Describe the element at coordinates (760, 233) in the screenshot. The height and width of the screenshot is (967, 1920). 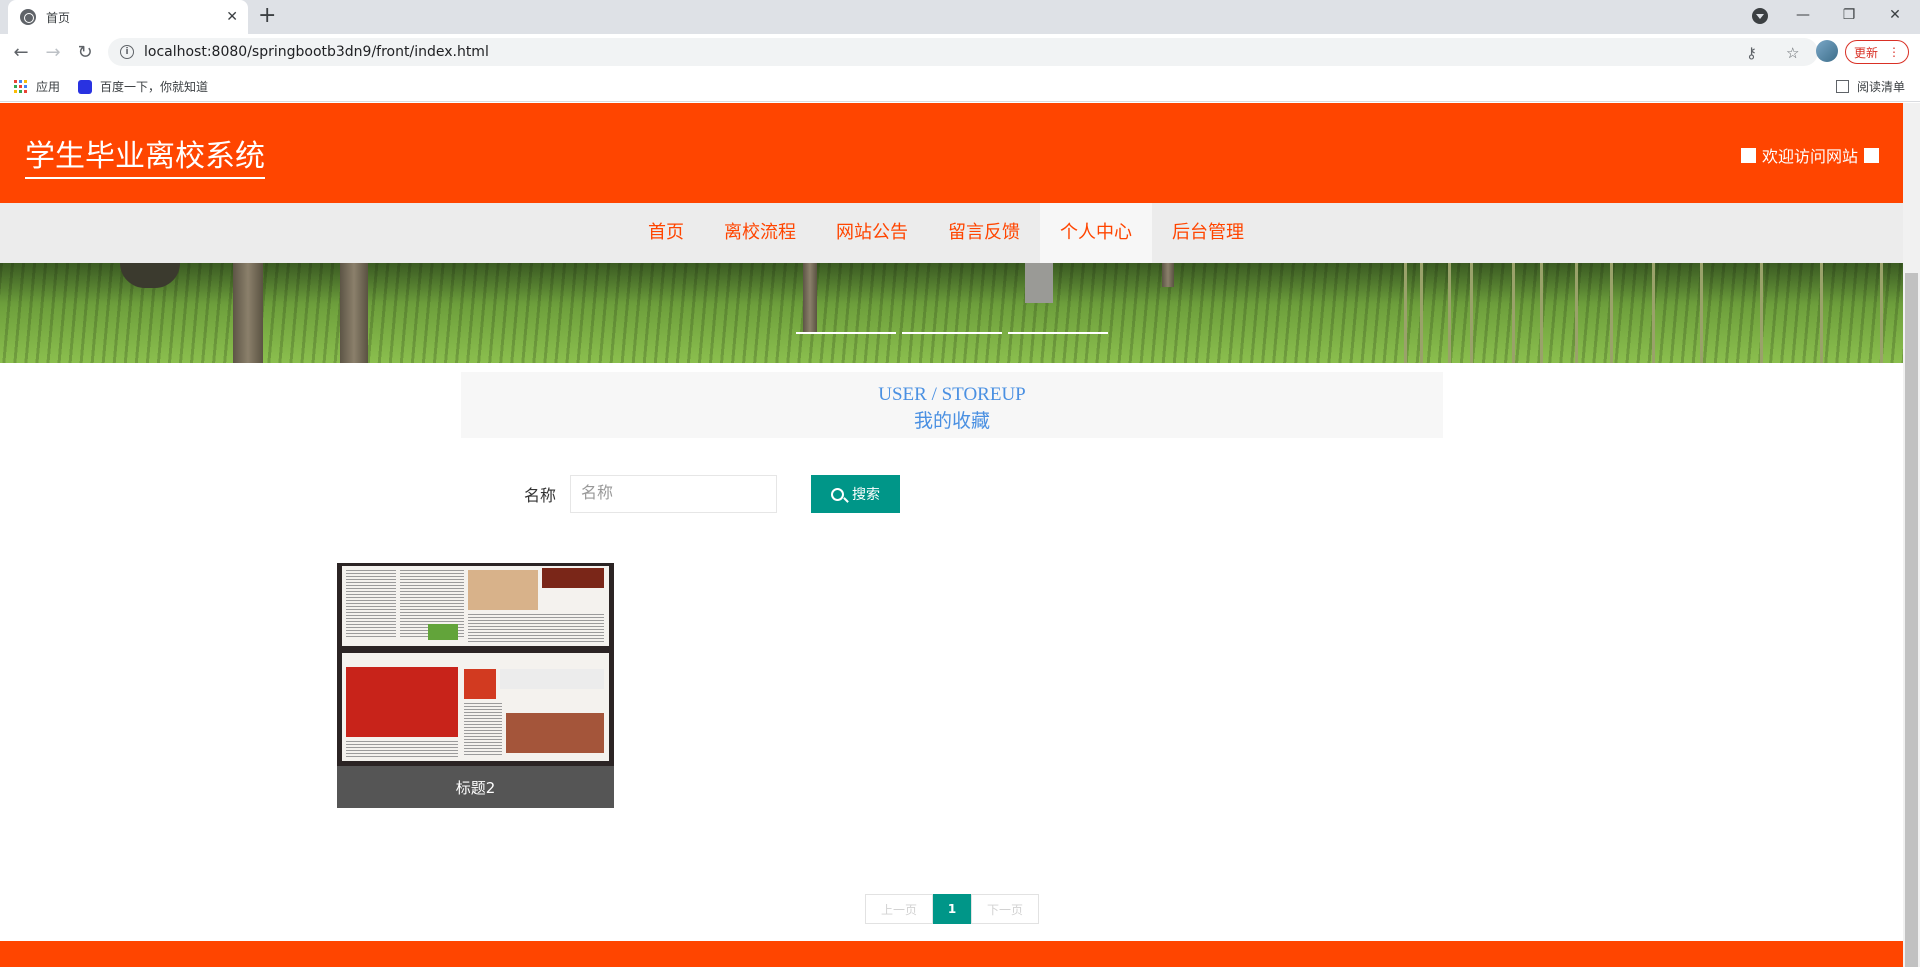
I see `nav-item-leave-process: 离校流程` at that location.